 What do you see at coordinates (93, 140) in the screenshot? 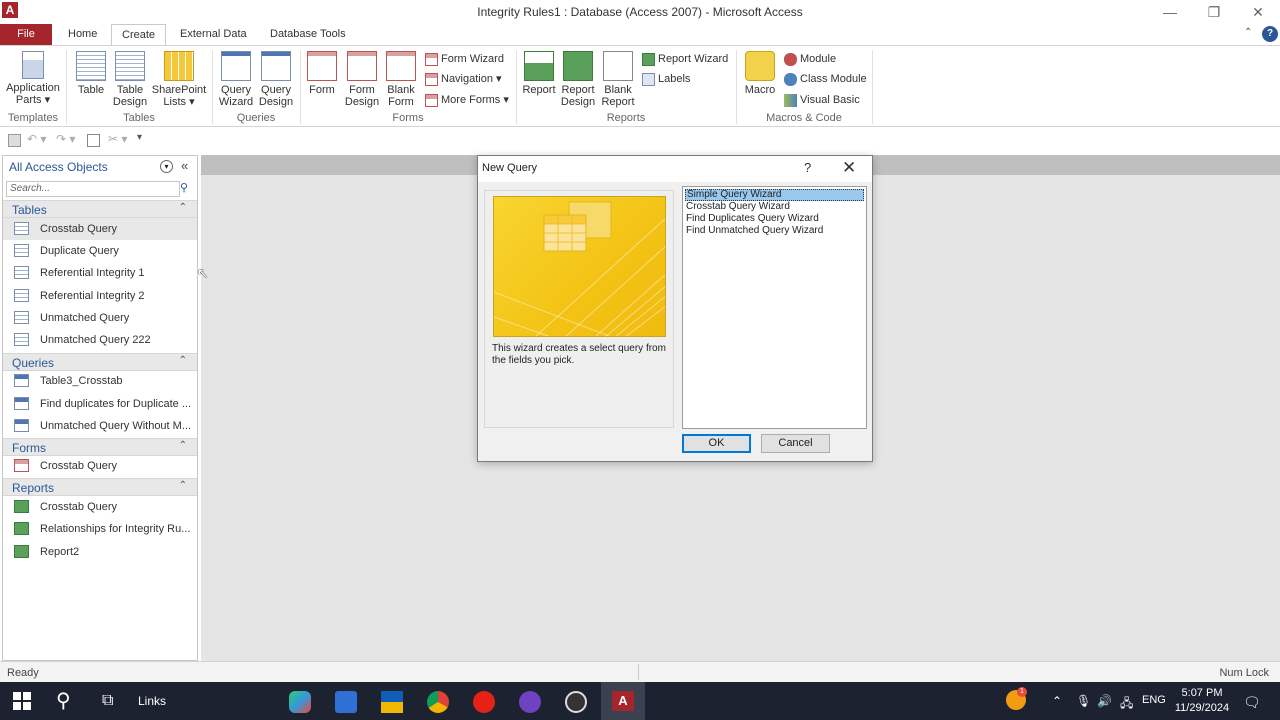
I see `new-document-icon` at bounding box center [93, 140].